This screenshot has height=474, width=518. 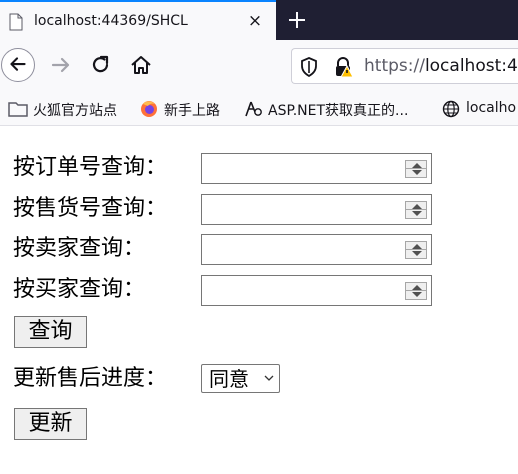 I want to click on tab-bar: localhost:44369/SHCL ×, so click(x=259, y=20).